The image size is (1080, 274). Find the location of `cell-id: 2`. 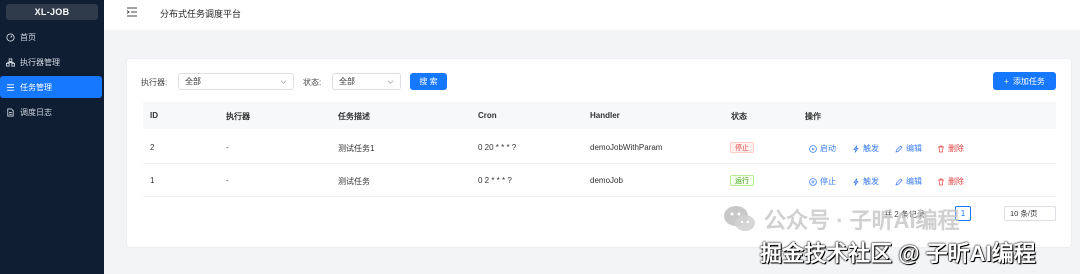

cell-id: 2 is located at coordinates (152, 147).